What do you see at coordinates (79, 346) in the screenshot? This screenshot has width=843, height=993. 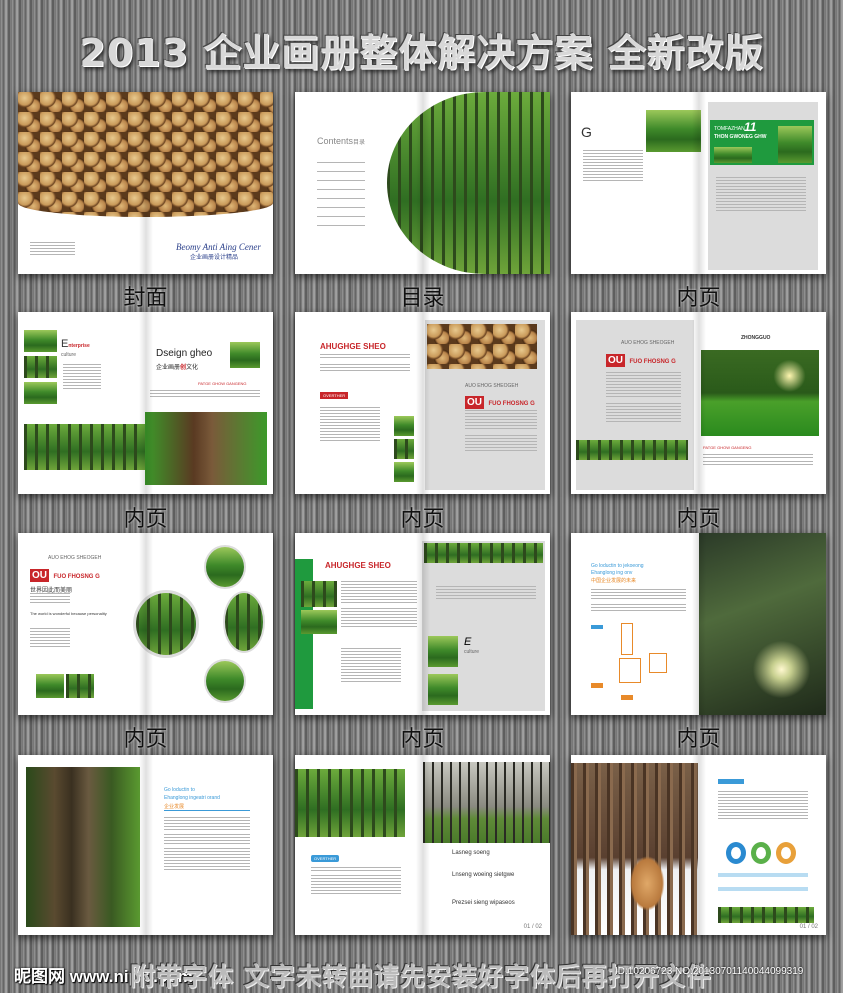 I see `e-subtitle: nterprise` at bounding box center [79, 346].